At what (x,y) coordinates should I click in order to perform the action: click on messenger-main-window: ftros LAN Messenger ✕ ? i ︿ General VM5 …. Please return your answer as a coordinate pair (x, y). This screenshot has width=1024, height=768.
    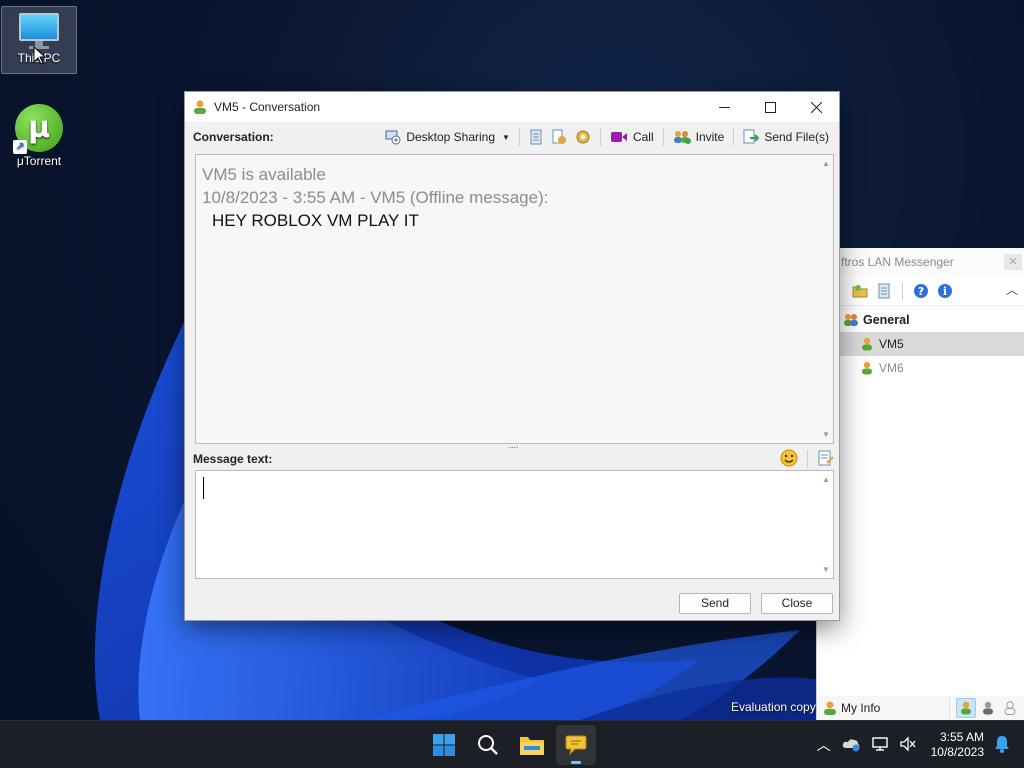
    Looking at the image, I should click on (920, 484).